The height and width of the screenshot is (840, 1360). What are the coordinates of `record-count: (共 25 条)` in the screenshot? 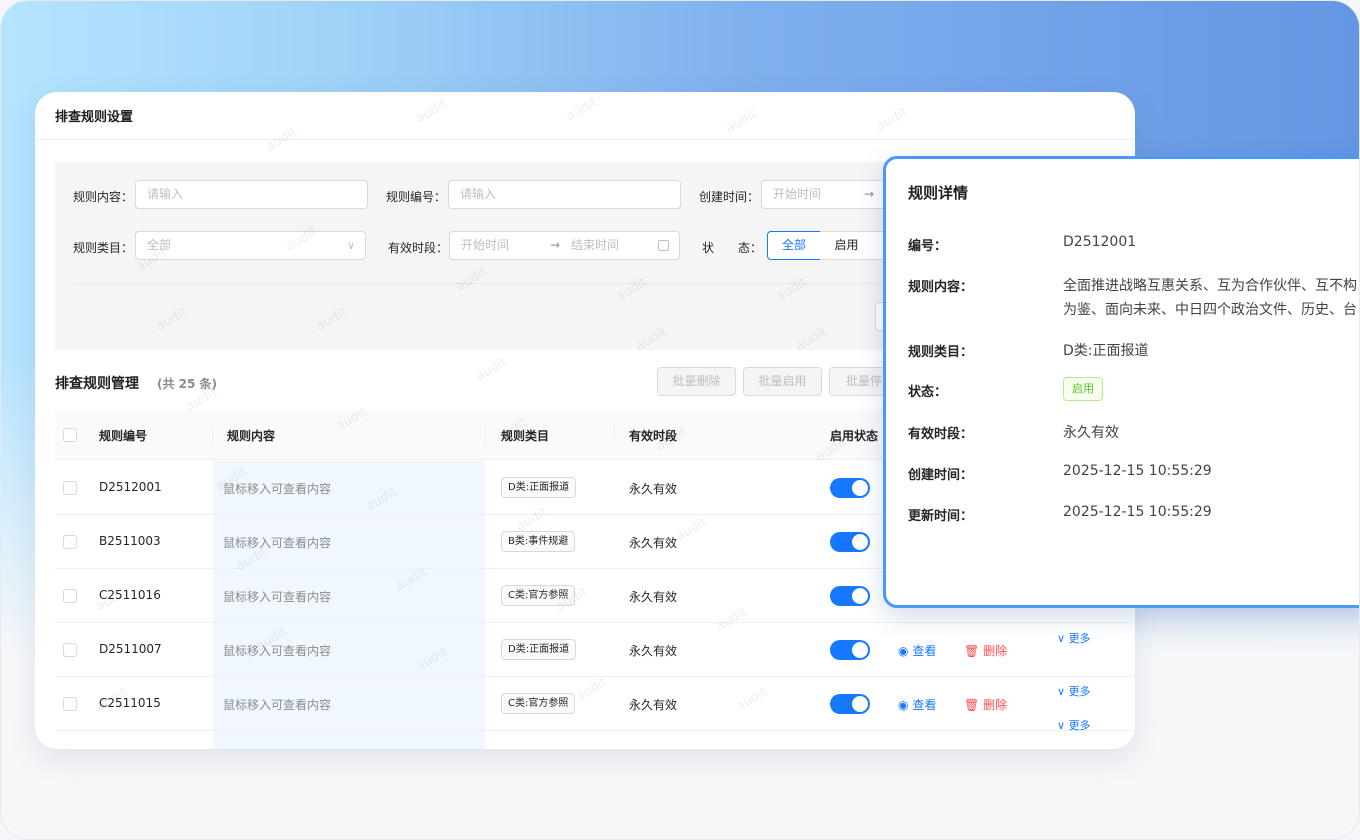 It's located at (187, 384).